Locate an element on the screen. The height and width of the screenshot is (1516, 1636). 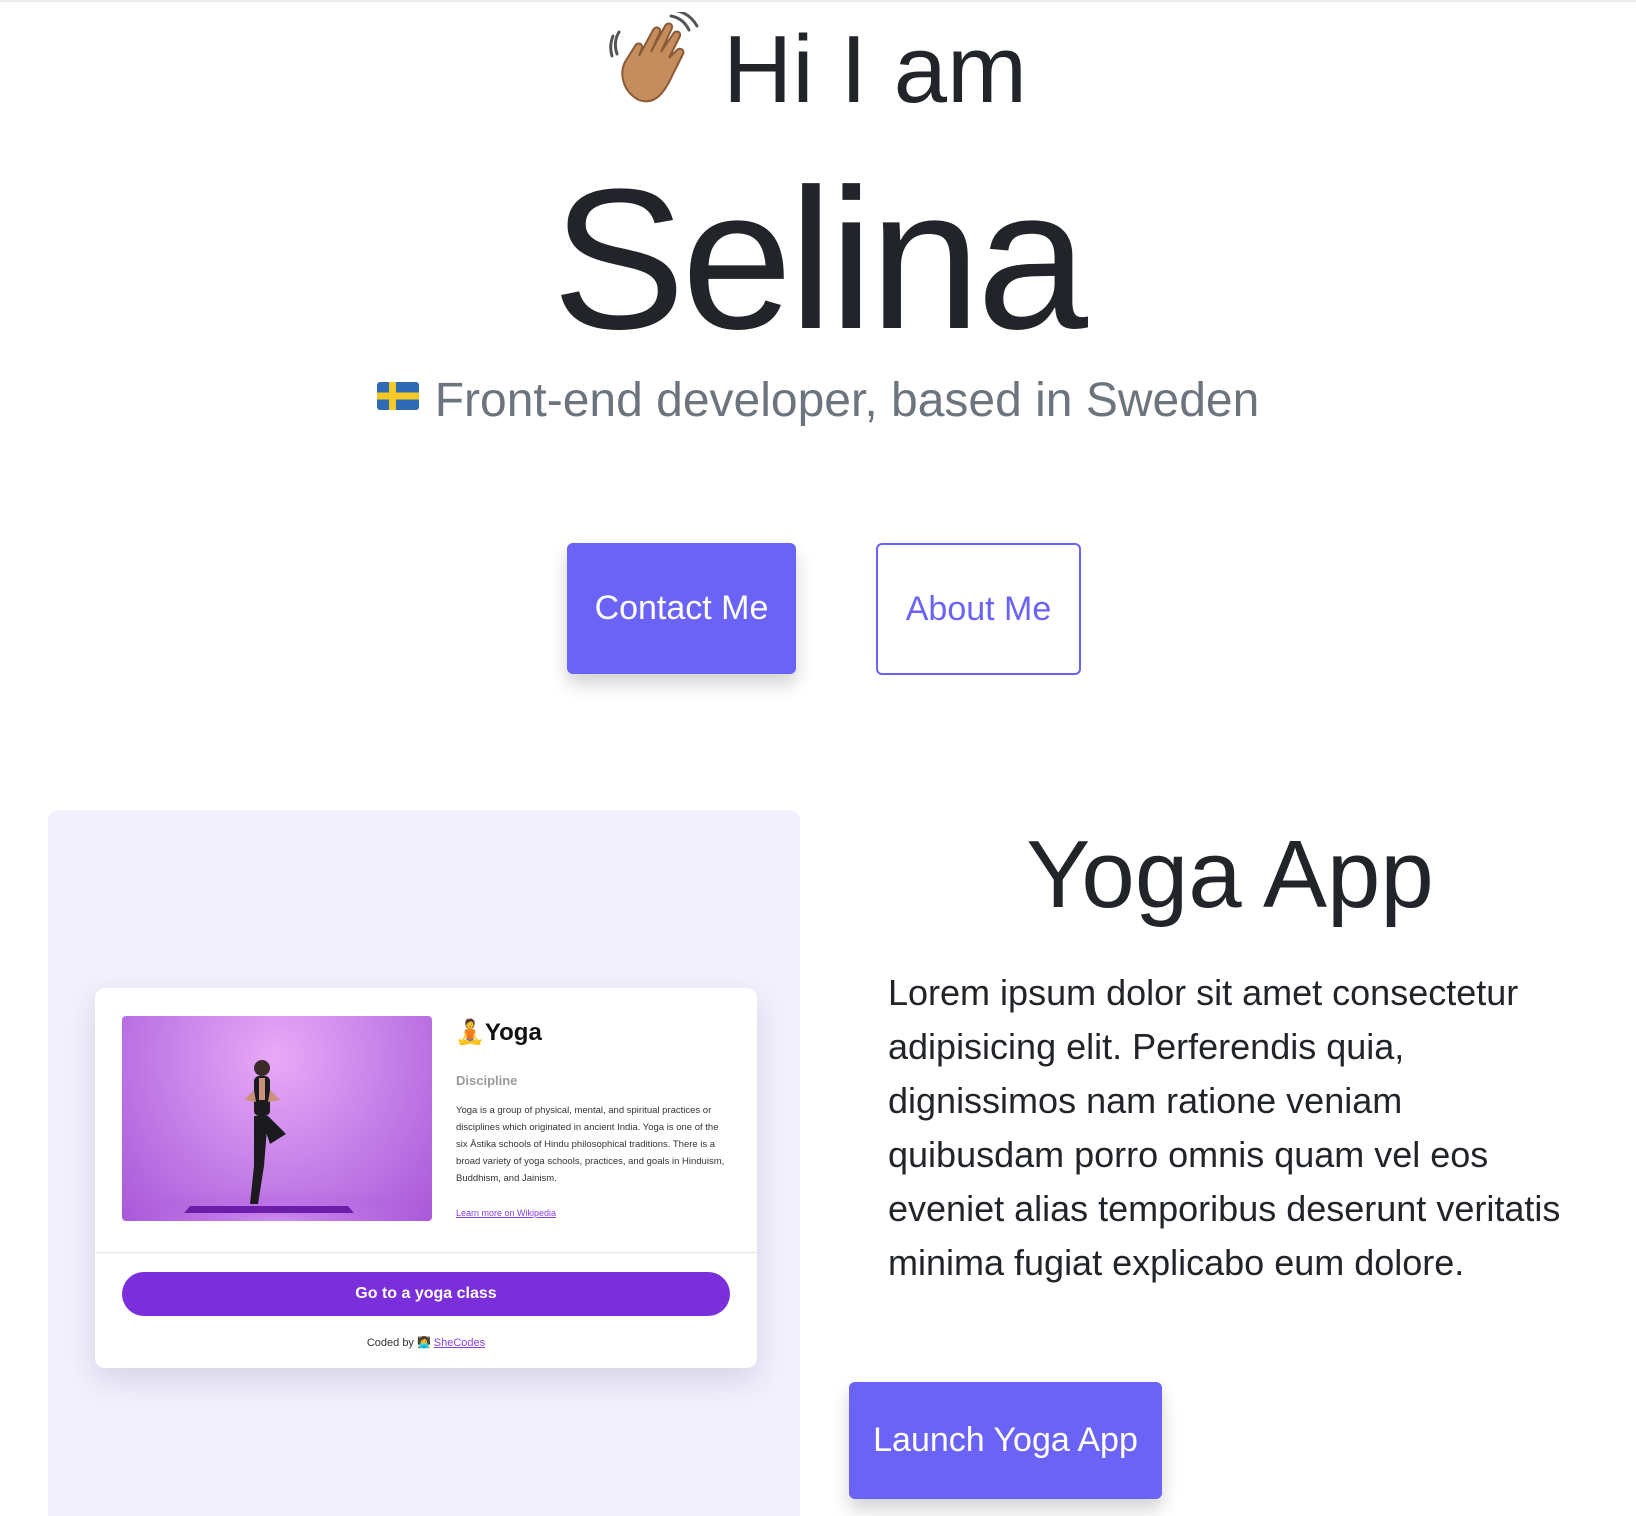
waving-hand-icon is located at coordinates (657, 71).